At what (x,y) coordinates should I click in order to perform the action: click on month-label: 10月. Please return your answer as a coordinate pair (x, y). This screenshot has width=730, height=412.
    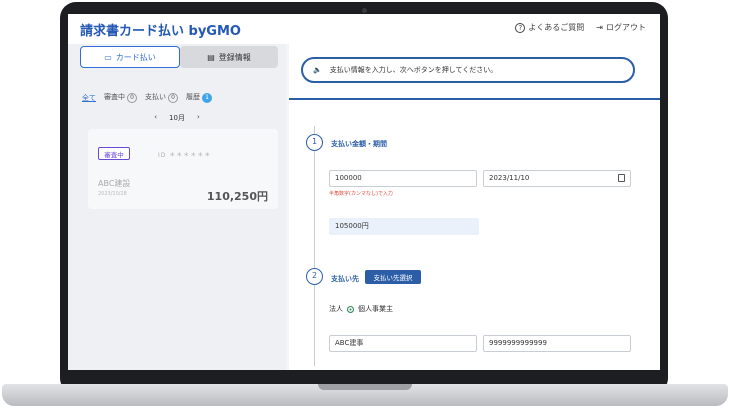
    Looking at the image, I should click on (177, 118).